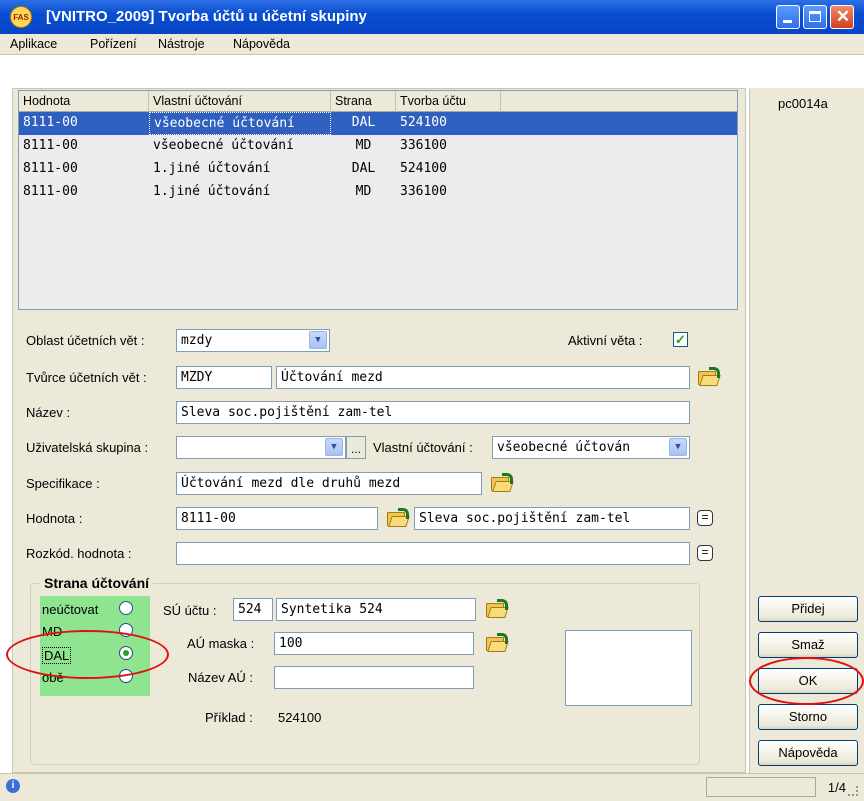 The width and height of the screenshot is (864, 801). I want to click on column-header-tvorba: Tvorba účtu, so click(448, 101).